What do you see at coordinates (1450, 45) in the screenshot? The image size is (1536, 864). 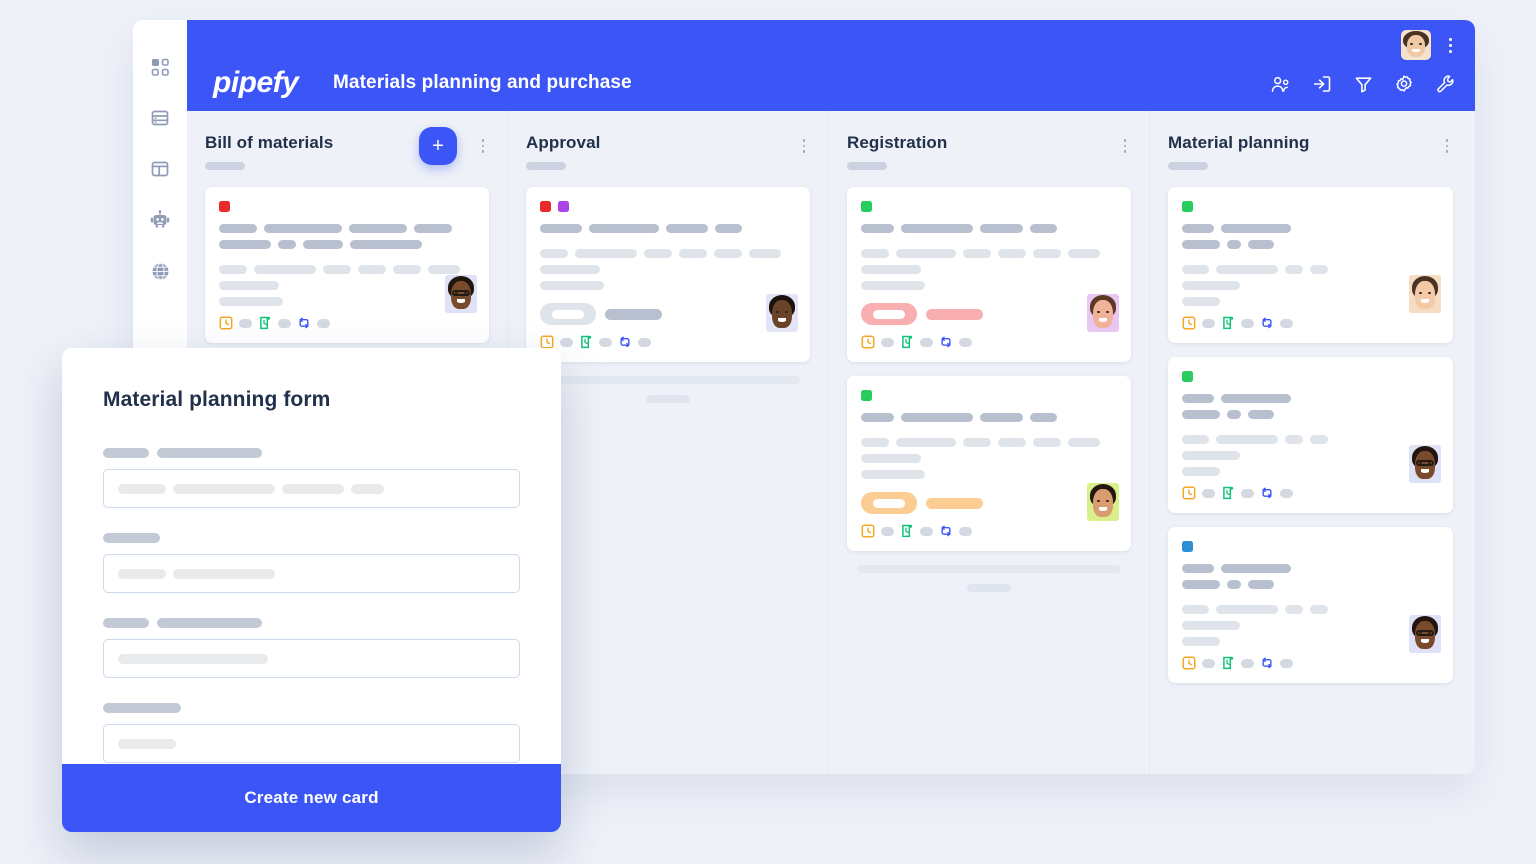 I see `header-more-options-button` at bounding box center [1450, 45].